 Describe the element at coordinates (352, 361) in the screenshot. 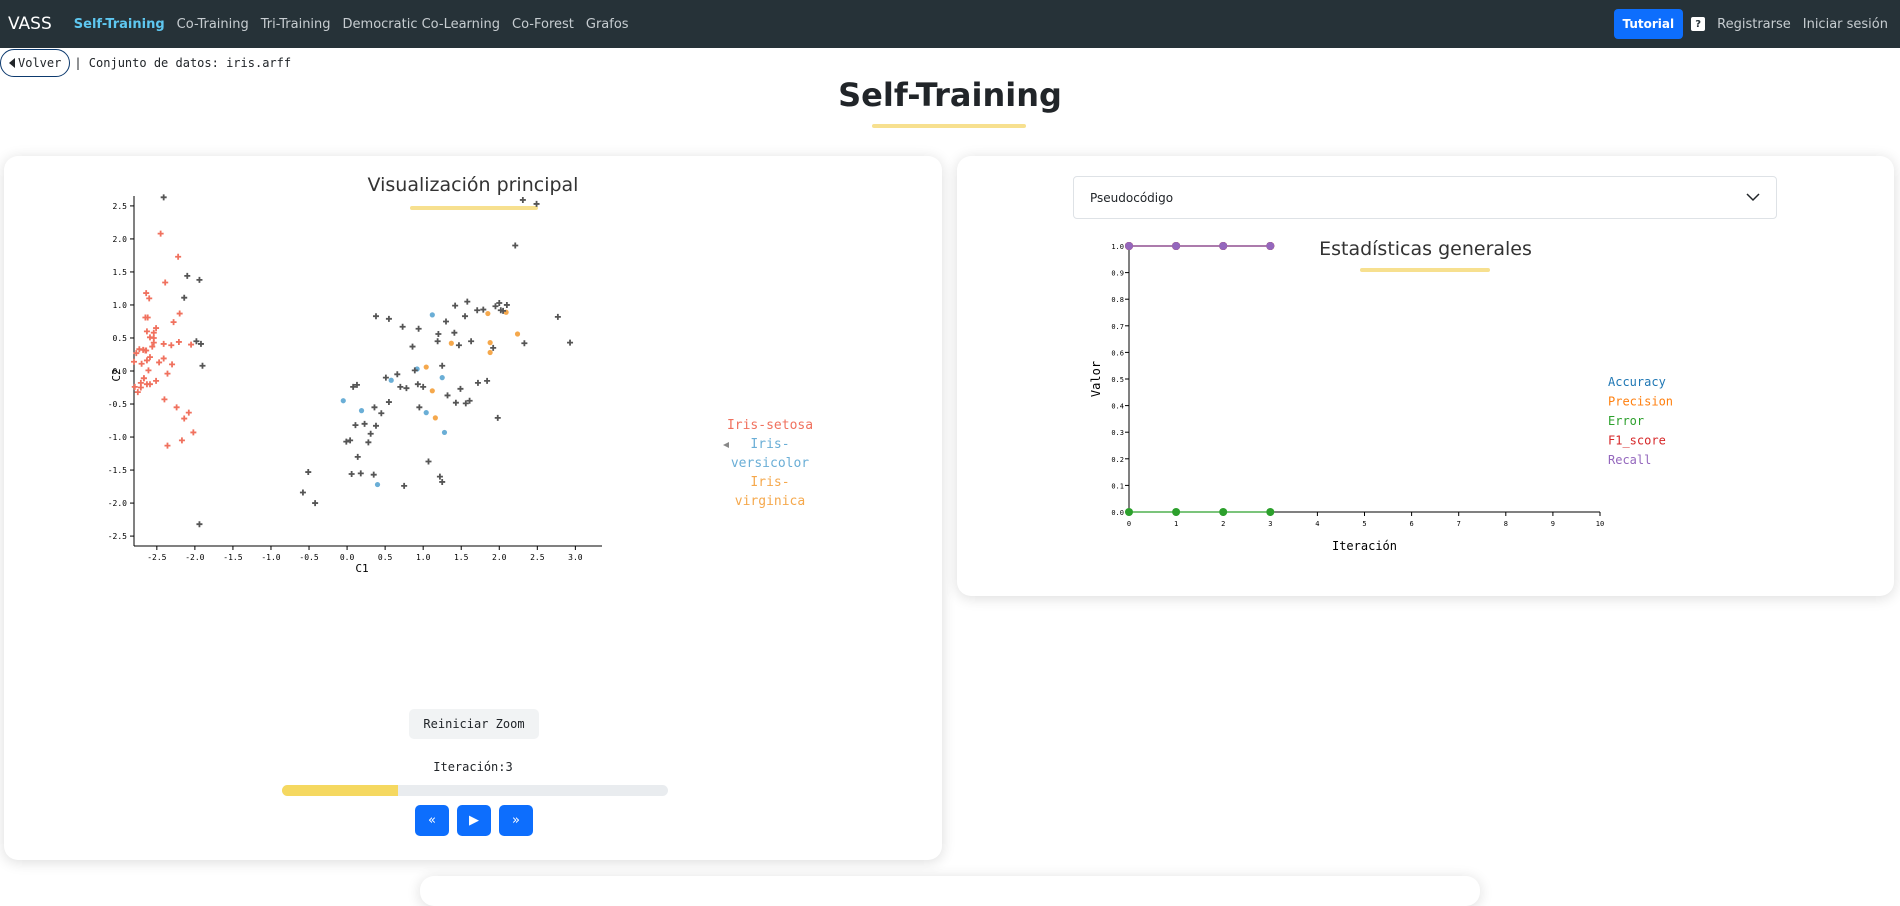

I see `scatter-points` at that location.